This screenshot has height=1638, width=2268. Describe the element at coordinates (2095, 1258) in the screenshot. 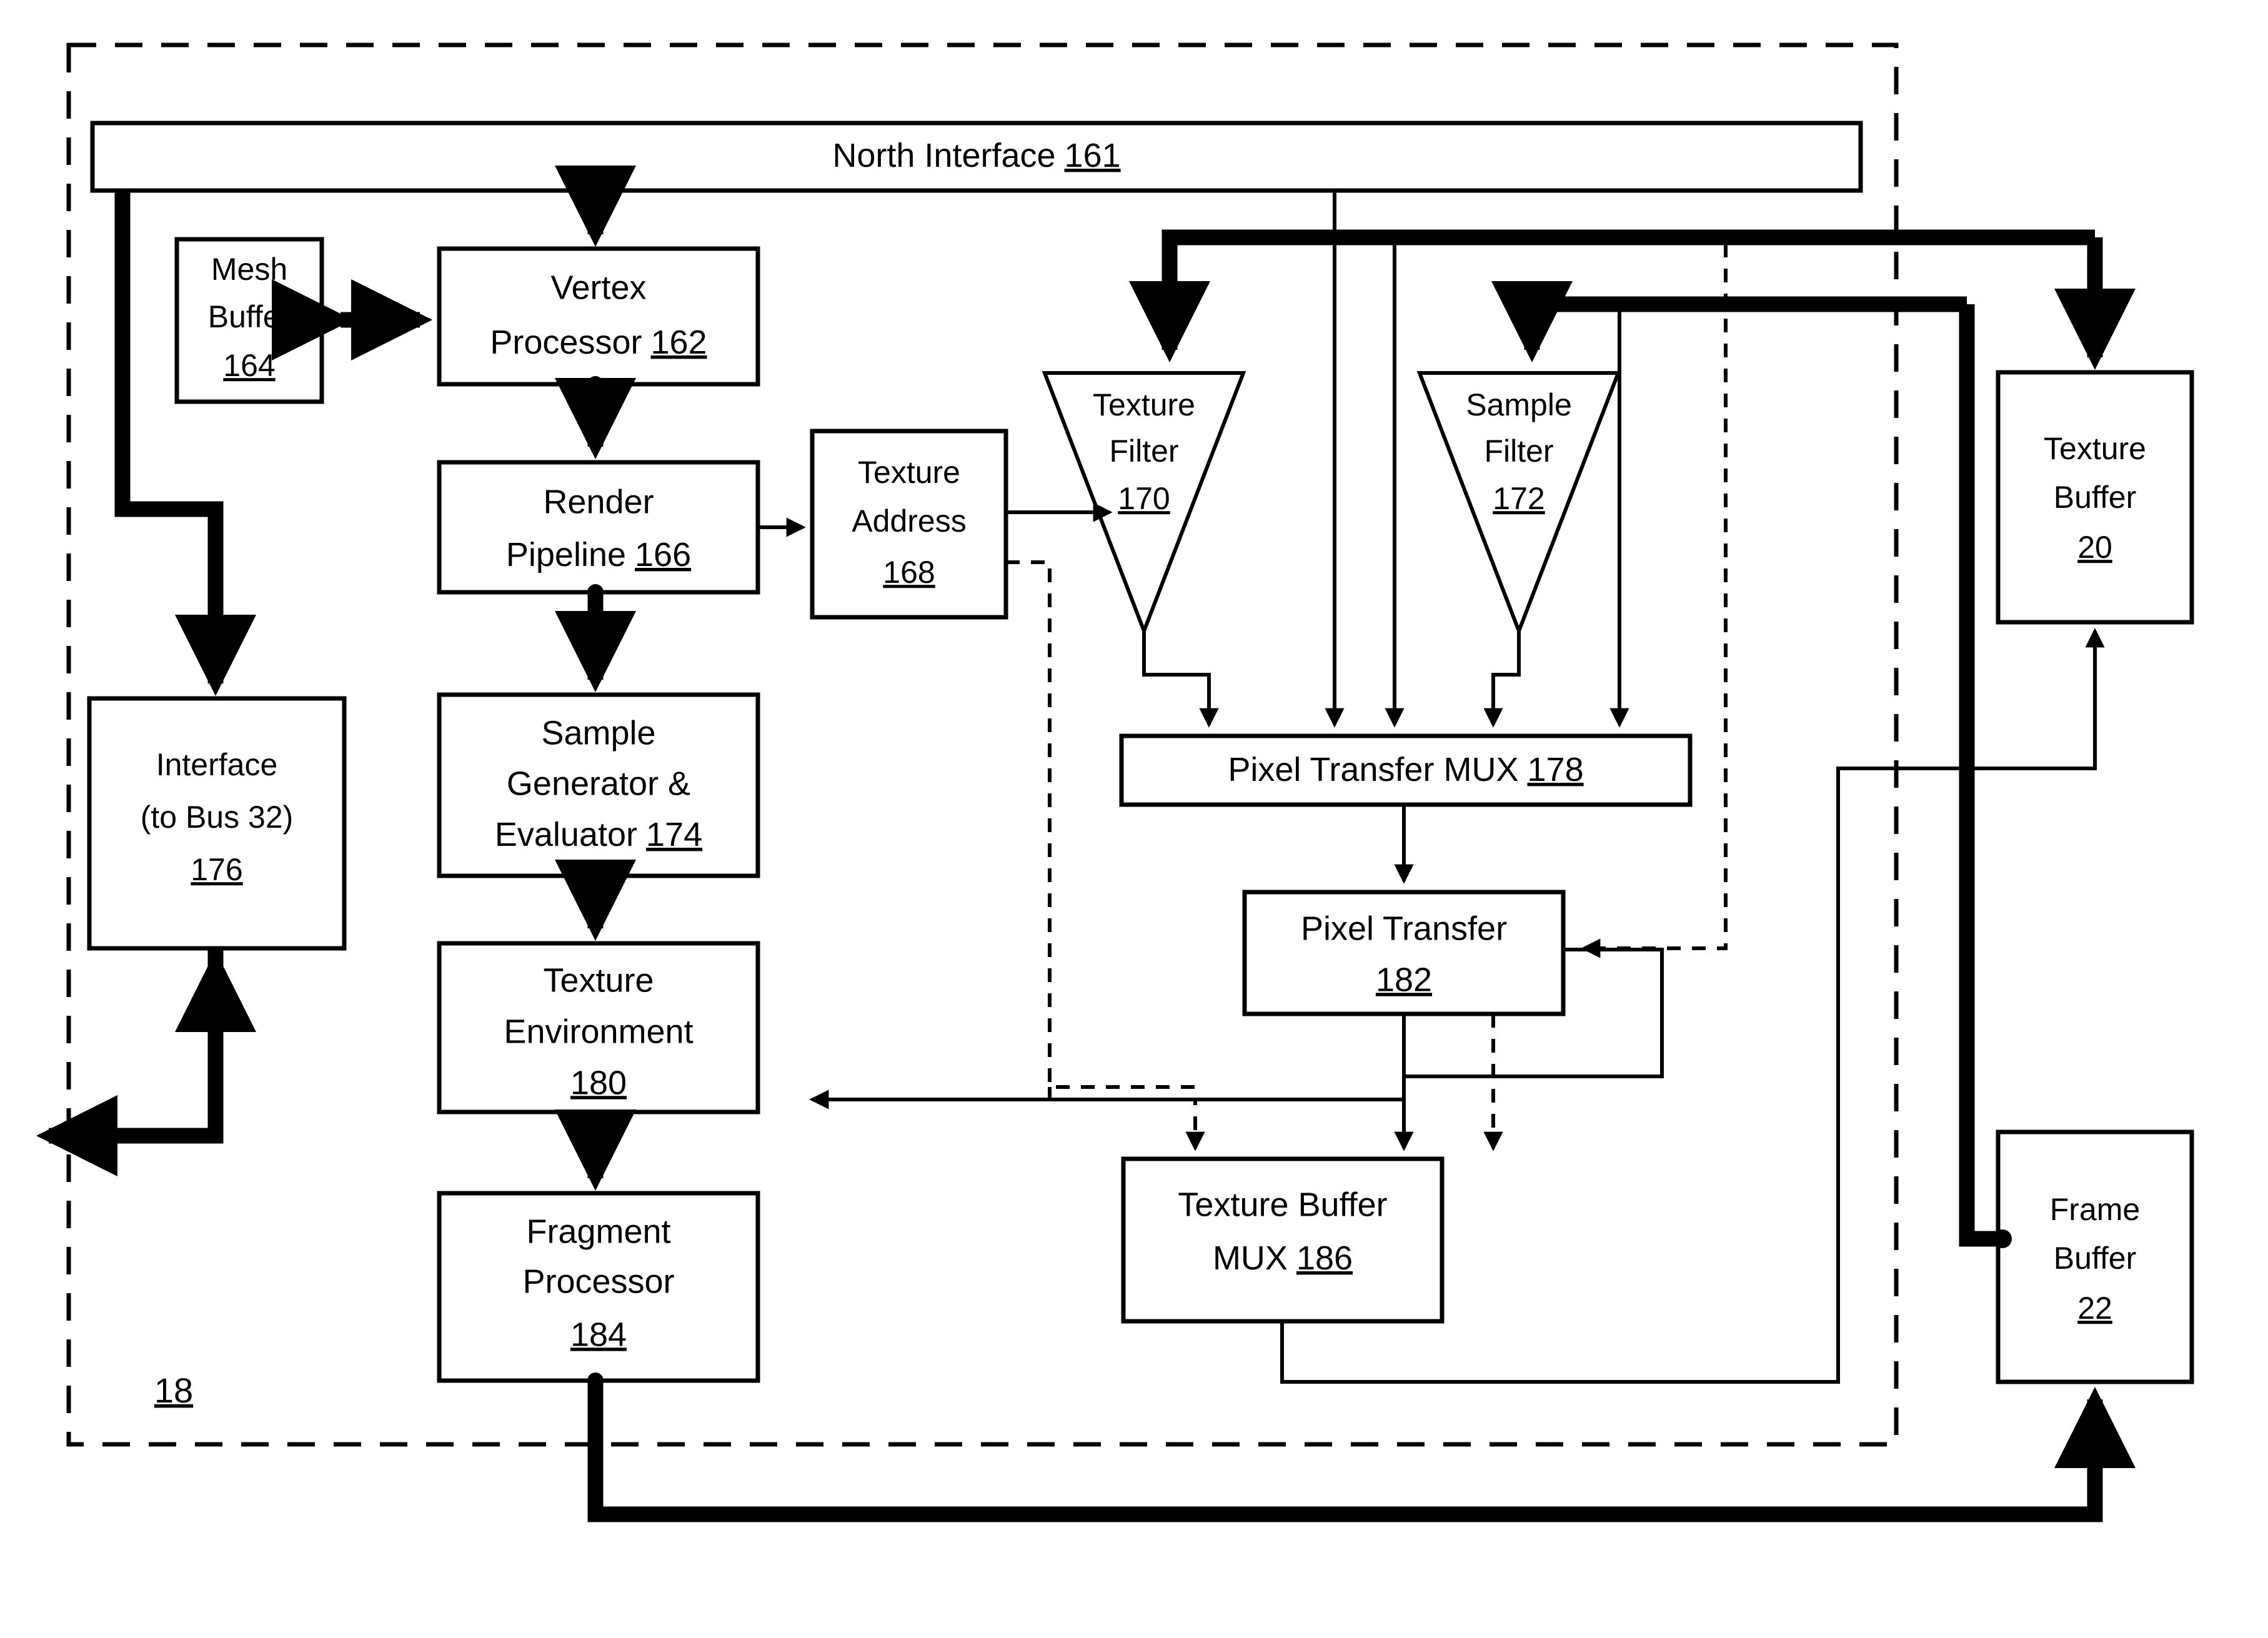

I see `frame-buffer-line2: Buffer` at that location.